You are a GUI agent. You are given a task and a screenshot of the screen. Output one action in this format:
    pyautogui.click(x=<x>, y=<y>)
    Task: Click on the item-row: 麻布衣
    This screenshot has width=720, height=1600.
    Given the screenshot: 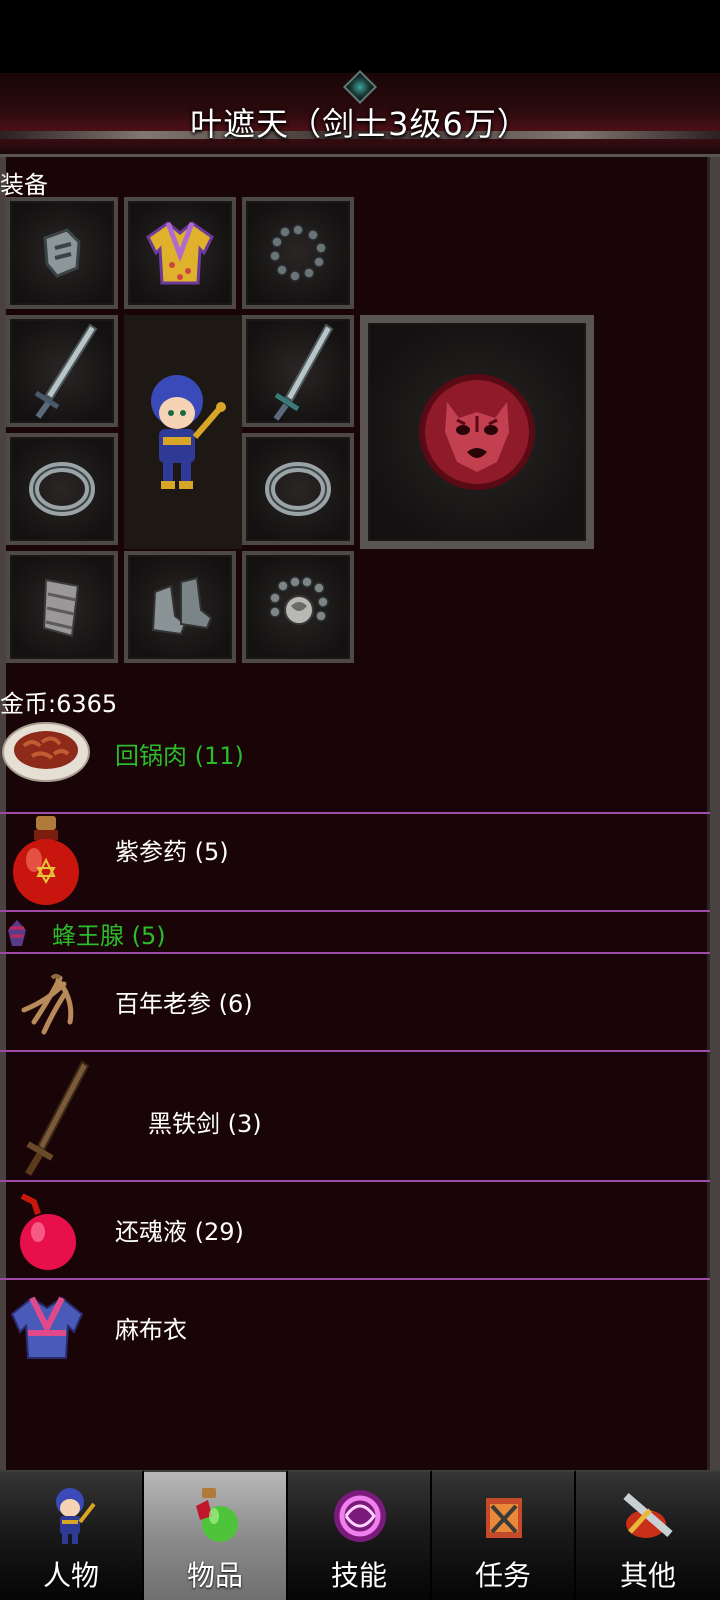 What is the action you would take?
    pyautogui.click(x=355, y=1330)
    